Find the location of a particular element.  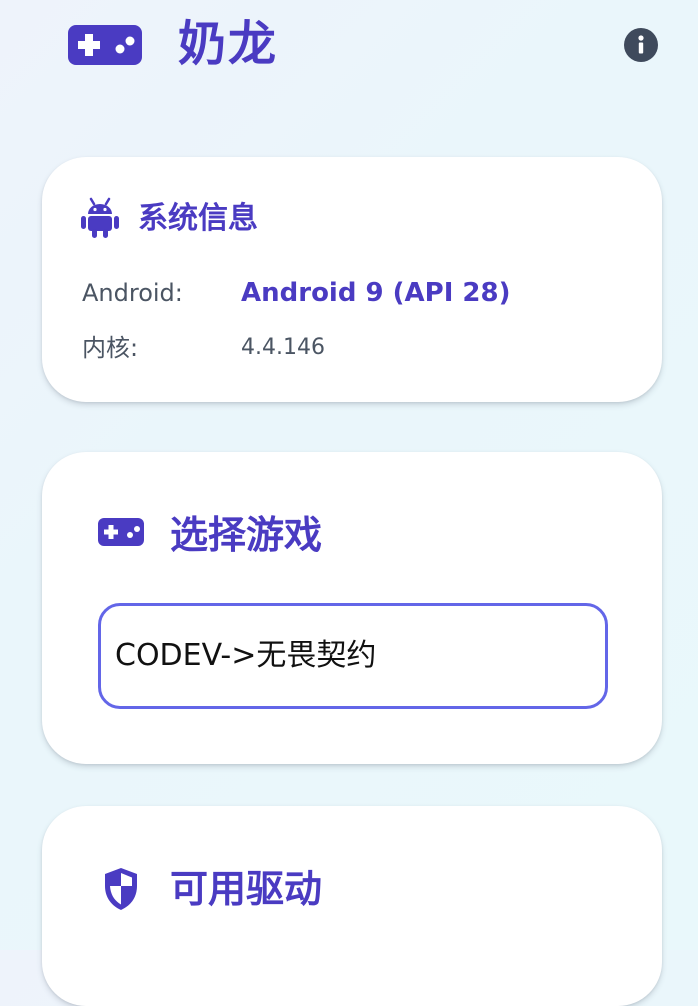

android-icon is located at coordinates (100, 217).